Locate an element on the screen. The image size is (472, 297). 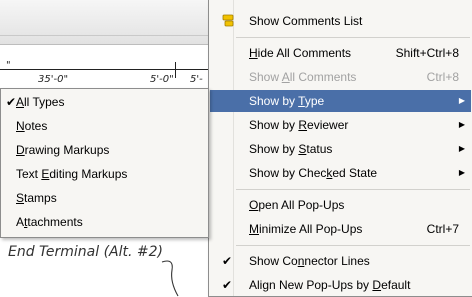
drawing-dimension-line is located at coordinates (107, 69).